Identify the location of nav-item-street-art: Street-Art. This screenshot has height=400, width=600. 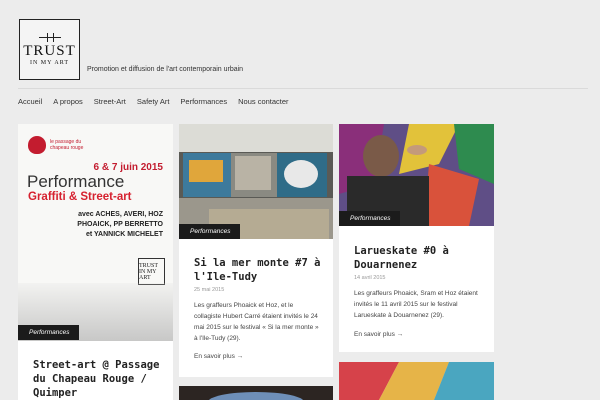
(110, 101).